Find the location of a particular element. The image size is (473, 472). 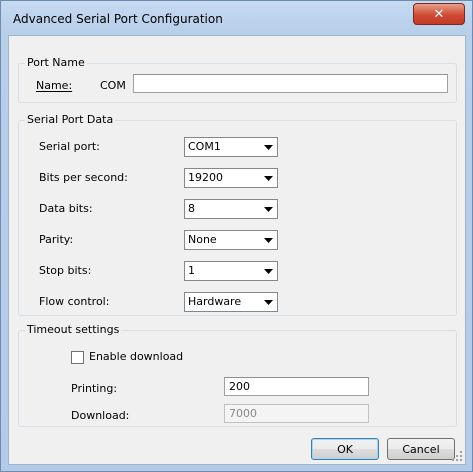

name-label-text: Name: is located at coordinates (54, 85).